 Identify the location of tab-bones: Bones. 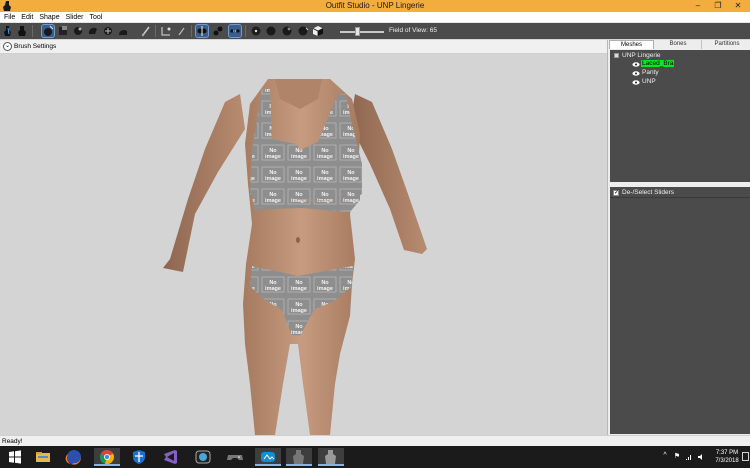
(678, 44).